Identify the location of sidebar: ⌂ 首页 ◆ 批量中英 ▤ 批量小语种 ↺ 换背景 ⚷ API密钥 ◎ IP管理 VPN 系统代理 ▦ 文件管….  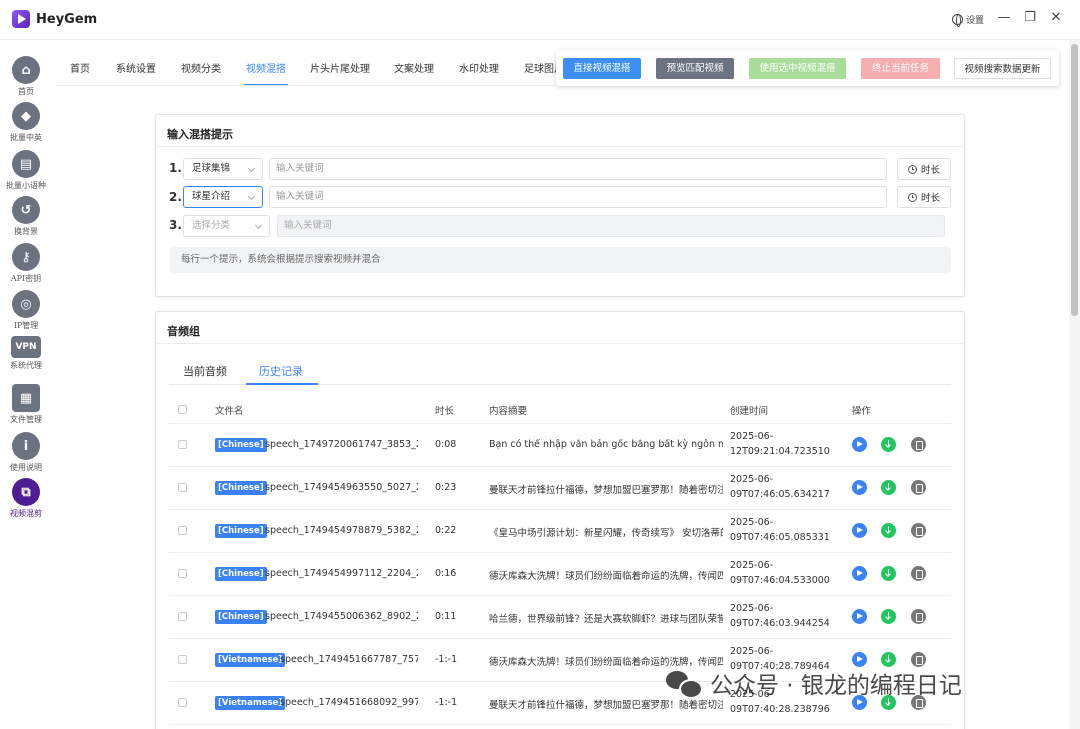
(26, 384).